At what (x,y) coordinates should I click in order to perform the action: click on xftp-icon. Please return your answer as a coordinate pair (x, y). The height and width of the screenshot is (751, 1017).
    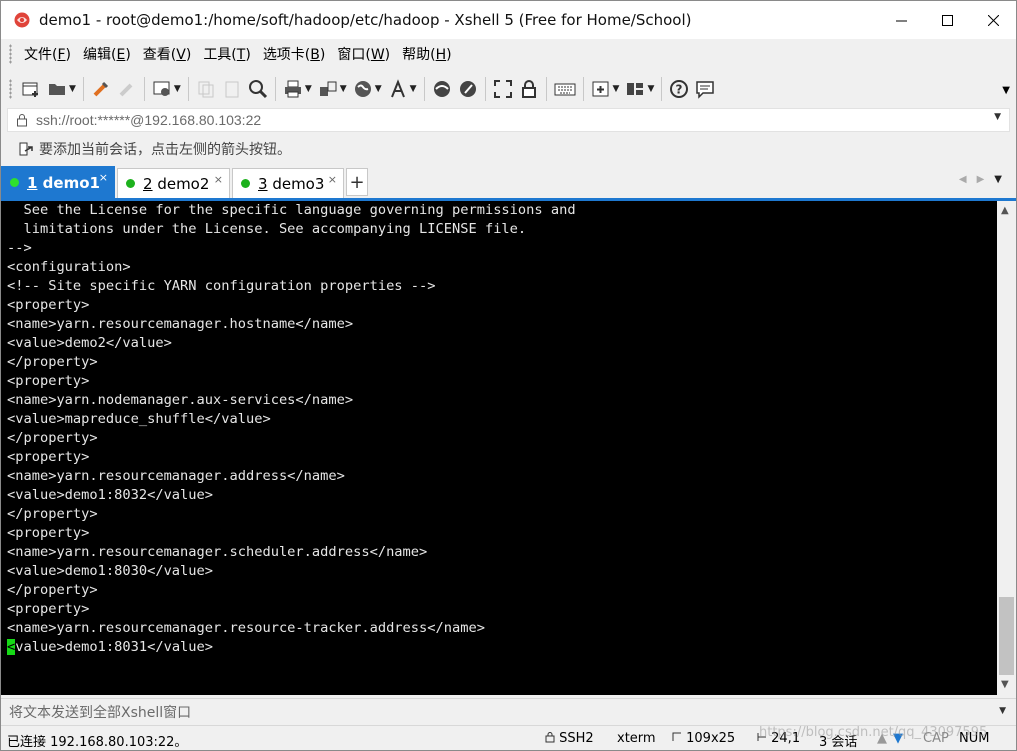
    Looking at the image, I should click on (441, 89).